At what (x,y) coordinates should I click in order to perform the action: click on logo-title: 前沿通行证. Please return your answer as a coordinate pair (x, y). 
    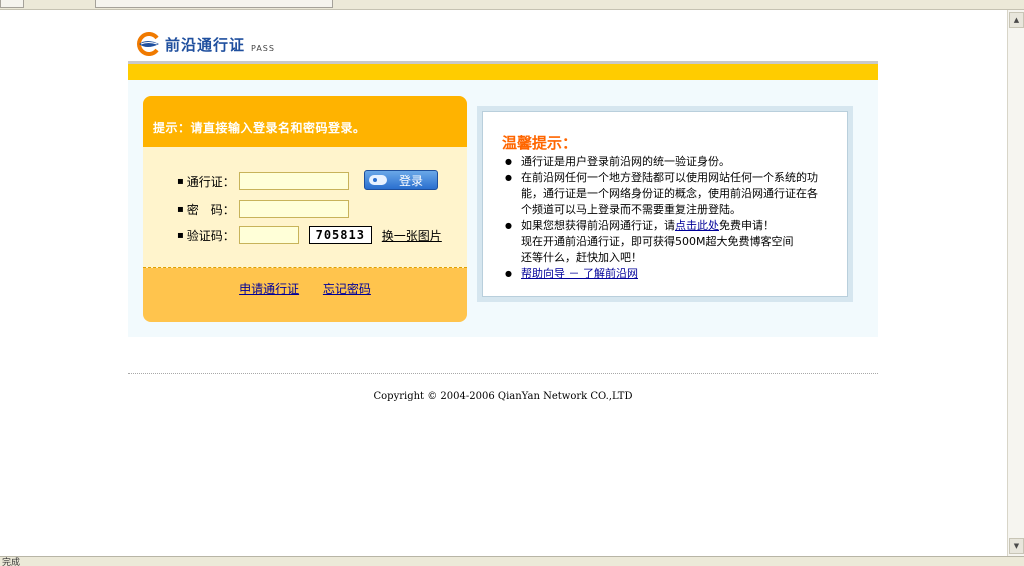
    Looking at the image, I should click on (205, 44).